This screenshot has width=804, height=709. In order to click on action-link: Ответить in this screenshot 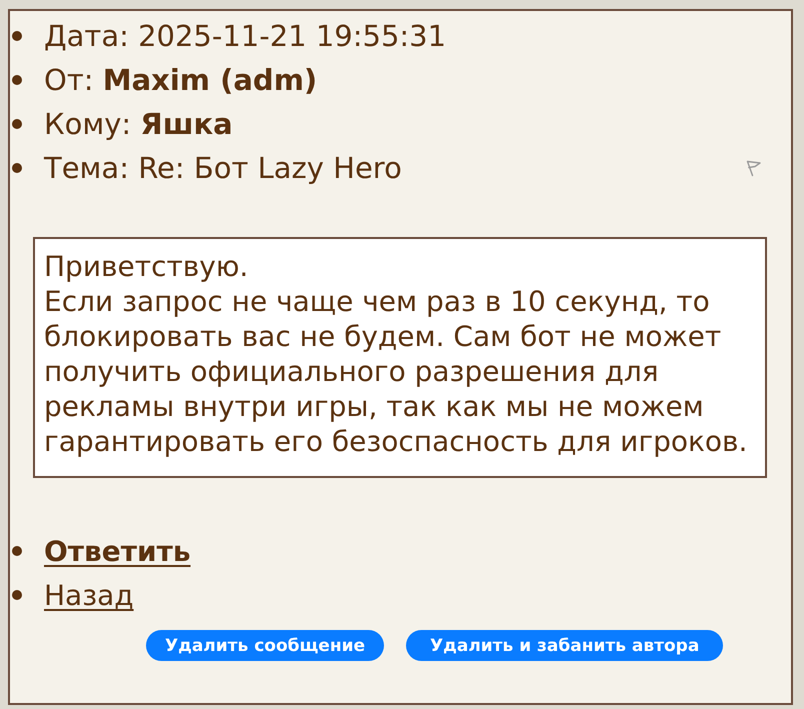, I will do `click(117, 551)`.